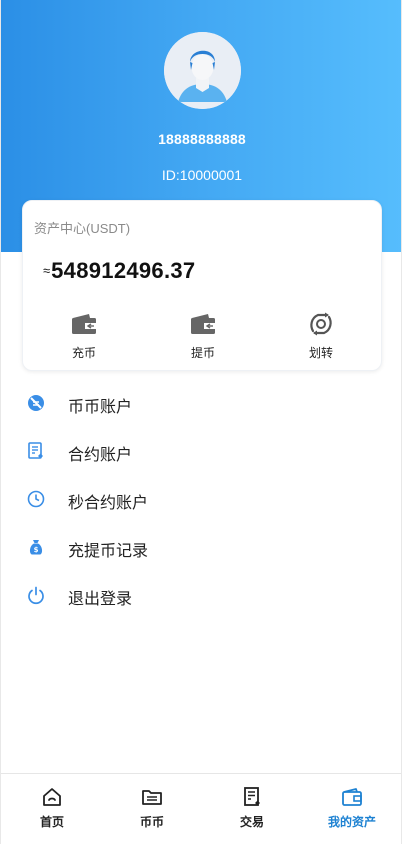 The width and height of the screenshot is (402, 844). I want to click on user-id: ID:10000001, so click(202, 175).